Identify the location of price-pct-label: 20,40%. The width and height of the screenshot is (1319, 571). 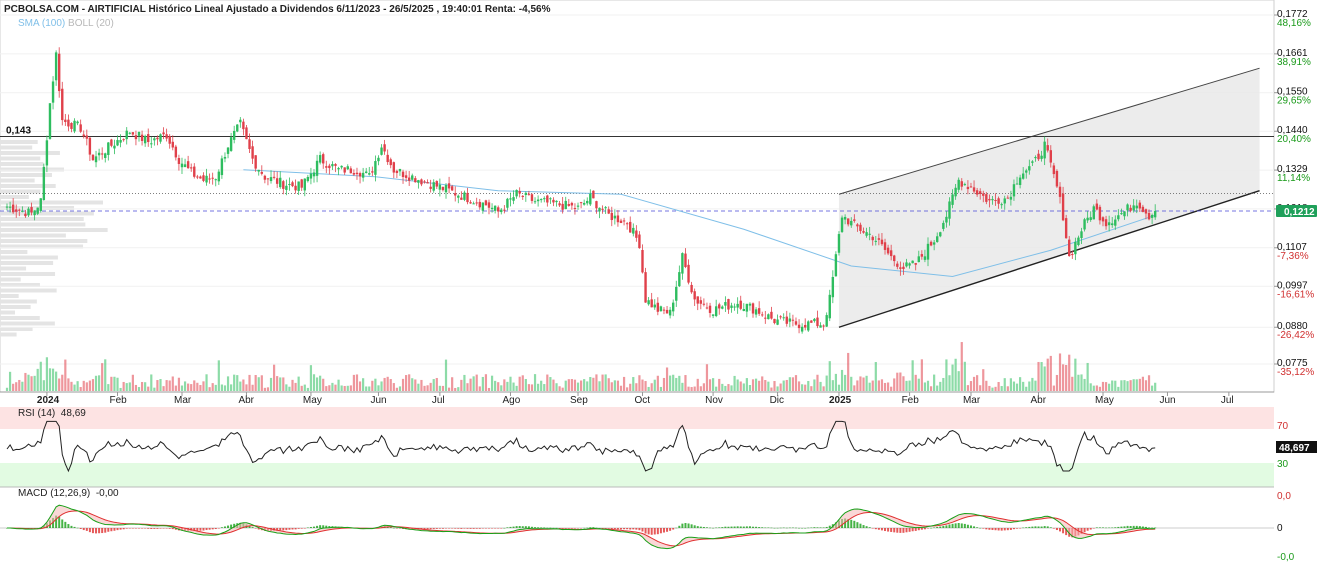
(1294, 139).